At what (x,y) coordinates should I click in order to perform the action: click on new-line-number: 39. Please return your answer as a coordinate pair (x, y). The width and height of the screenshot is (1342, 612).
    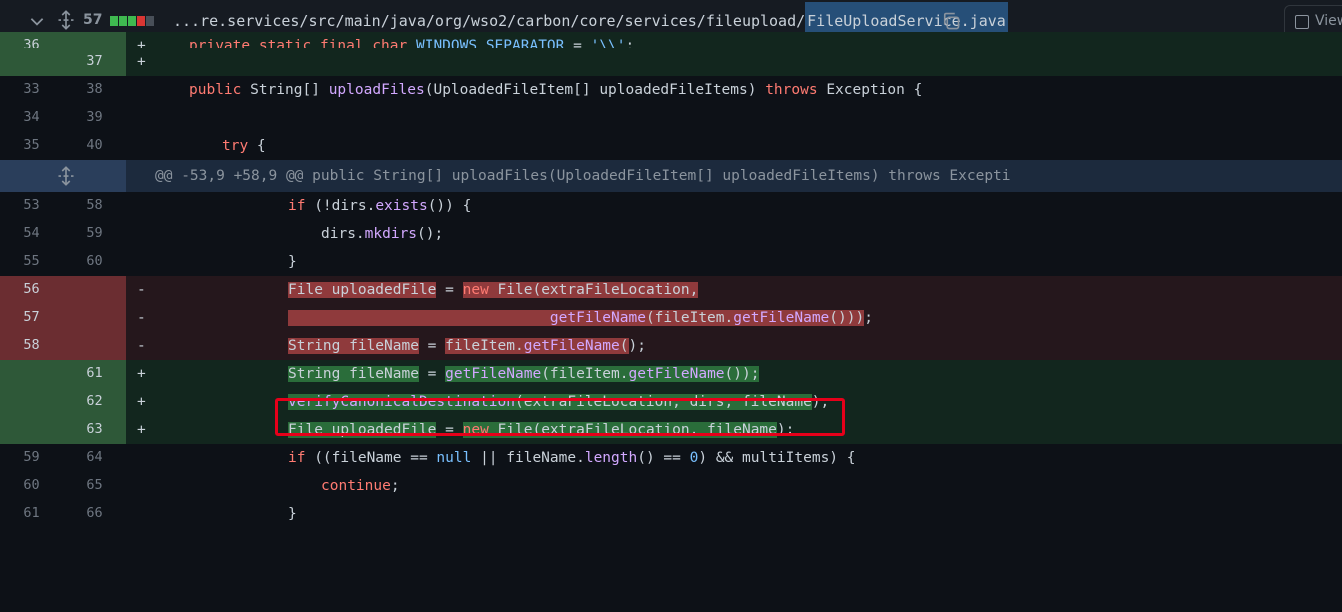
    Looking at the image, I should click on (94, 118).